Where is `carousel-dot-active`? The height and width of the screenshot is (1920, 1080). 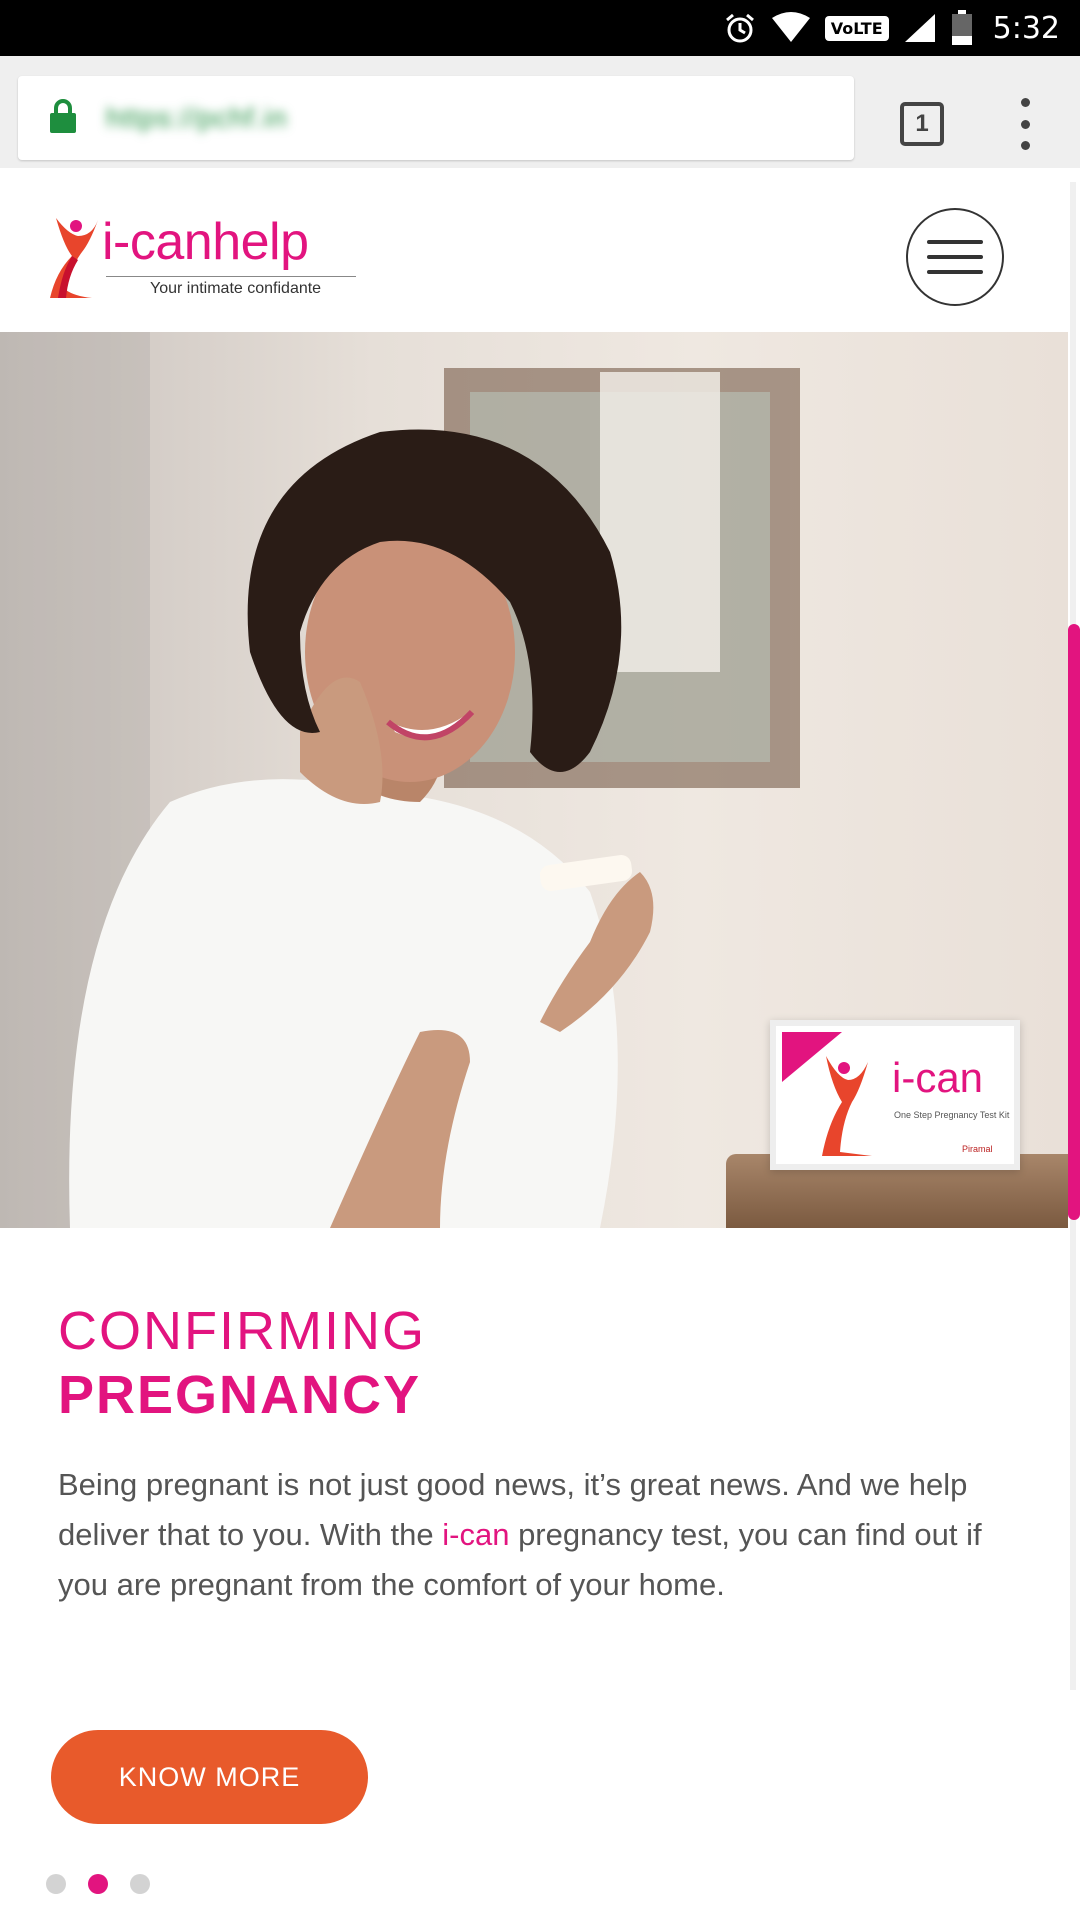 carousel-dot-active is located at coordinates (98, 1884).